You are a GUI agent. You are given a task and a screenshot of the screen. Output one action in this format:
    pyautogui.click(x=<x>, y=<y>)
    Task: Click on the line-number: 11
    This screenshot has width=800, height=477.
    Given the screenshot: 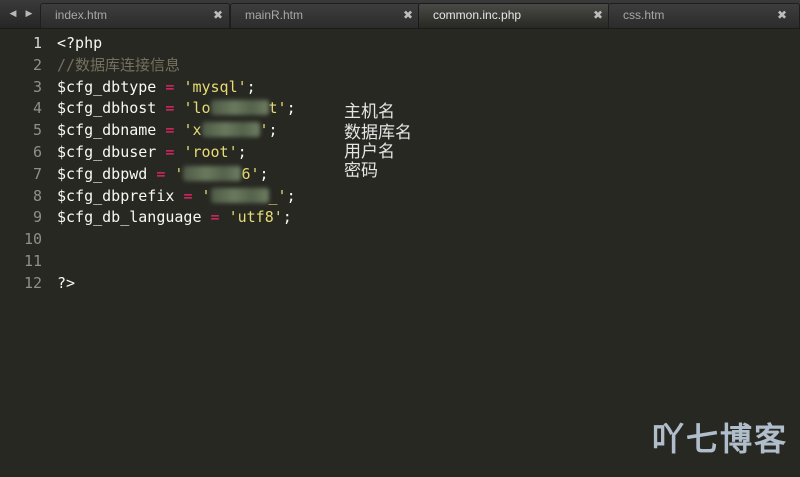 What is the action you would take?
    pyautogui.click(x=32, y=260)
    